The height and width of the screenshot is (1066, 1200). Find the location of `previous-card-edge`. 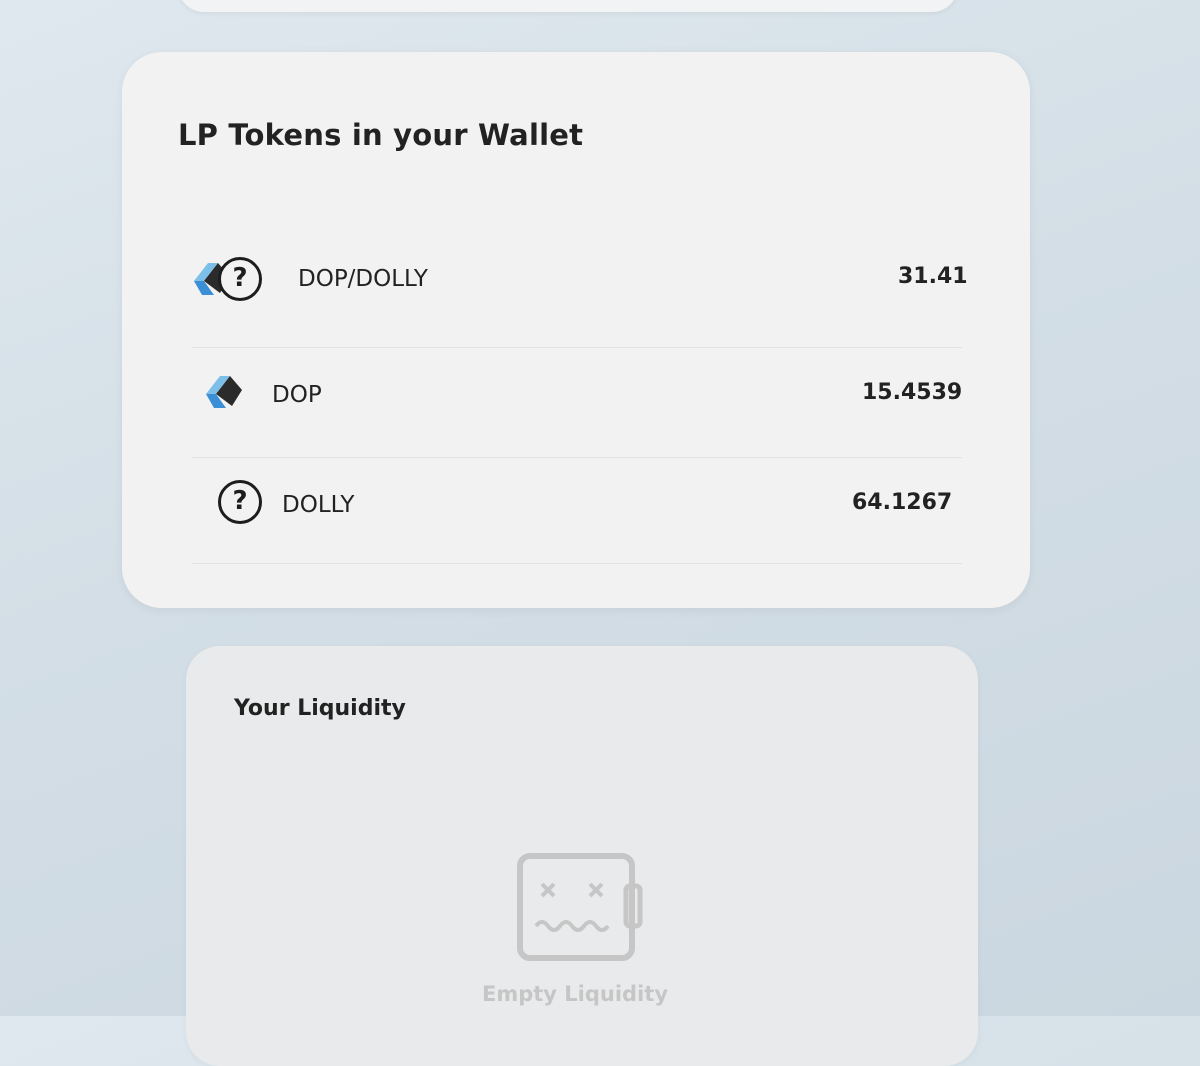

previous-card-edge is located at coordinates (568, 6).